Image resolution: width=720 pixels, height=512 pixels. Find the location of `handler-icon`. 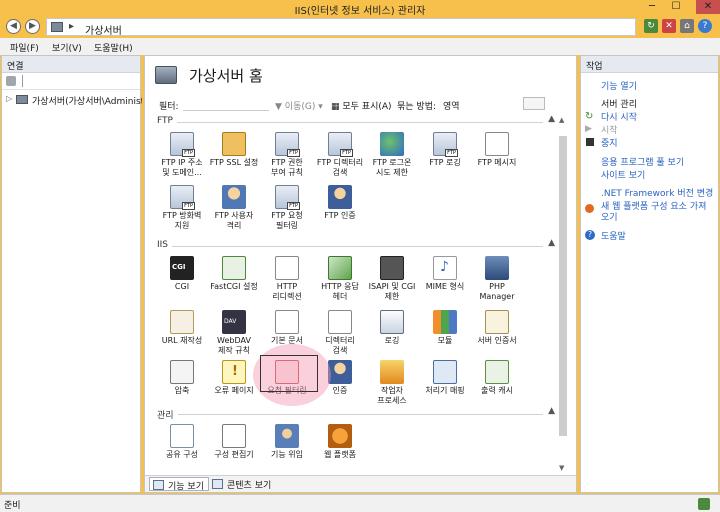

handler-icon is located at coordinates (445, 372).